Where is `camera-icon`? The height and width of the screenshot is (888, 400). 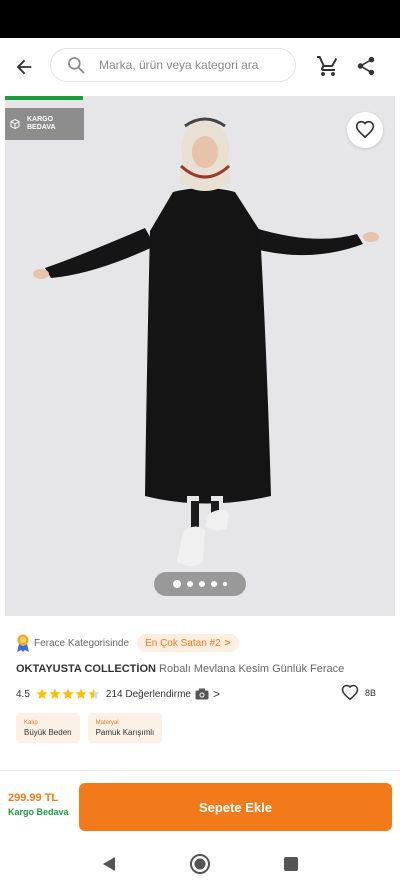
camera-icon is located at coordinates (202, 694).